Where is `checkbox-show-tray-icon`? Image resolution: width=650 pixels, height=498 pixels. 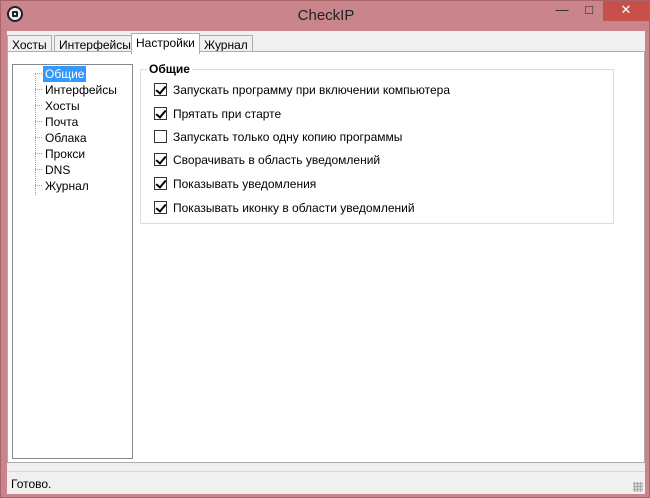
checkbox-show-tray-icon is located at coordinates (160, 208).